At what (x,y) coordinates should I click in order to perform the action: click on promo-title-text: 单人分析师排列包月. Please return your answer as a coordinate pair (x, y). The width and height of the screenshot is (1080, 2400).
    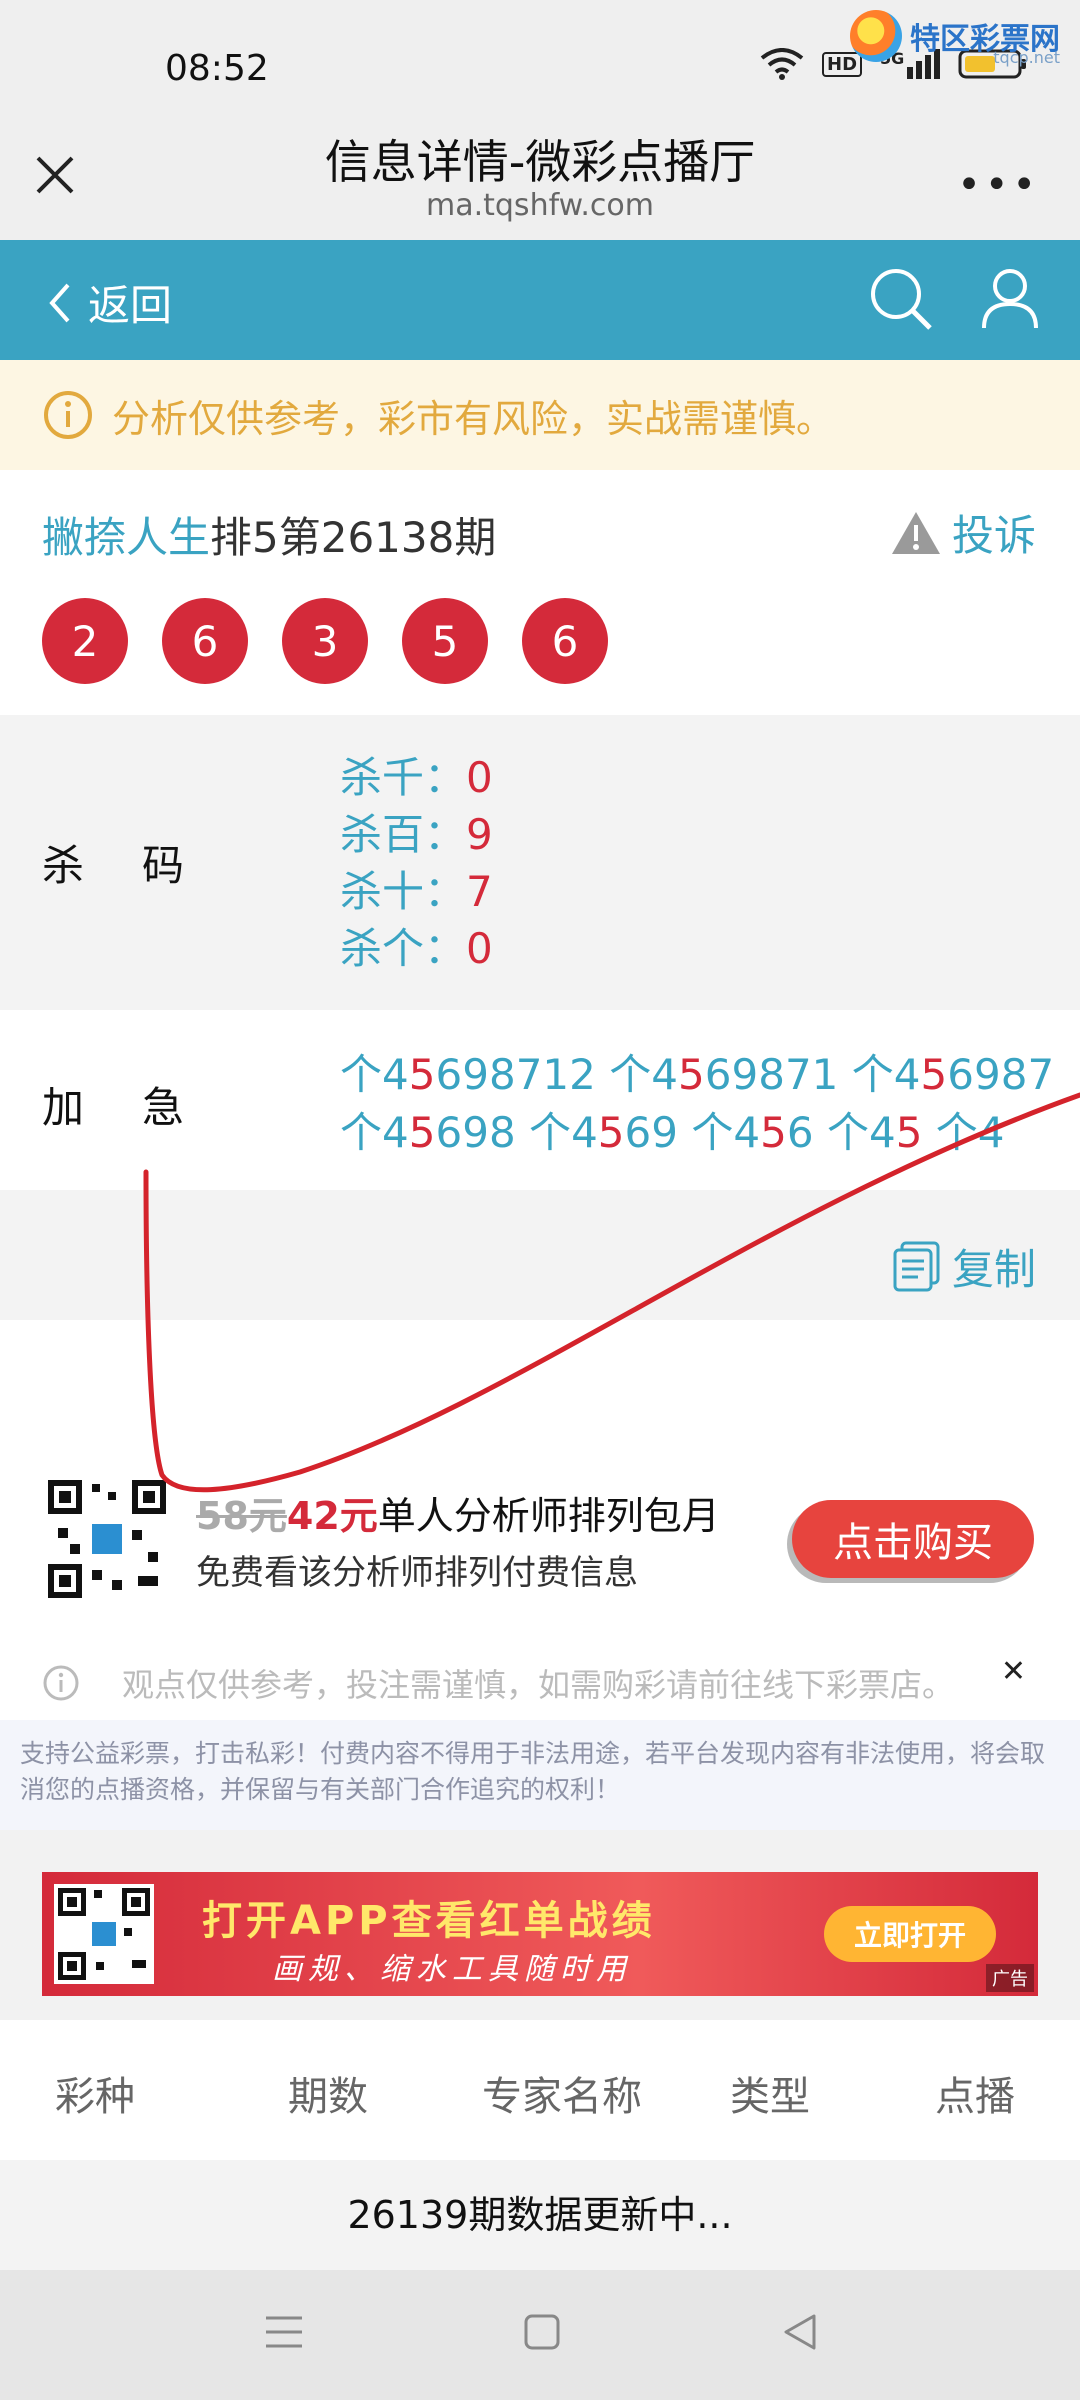
    Looking at the image, I should click on (548, 1516).